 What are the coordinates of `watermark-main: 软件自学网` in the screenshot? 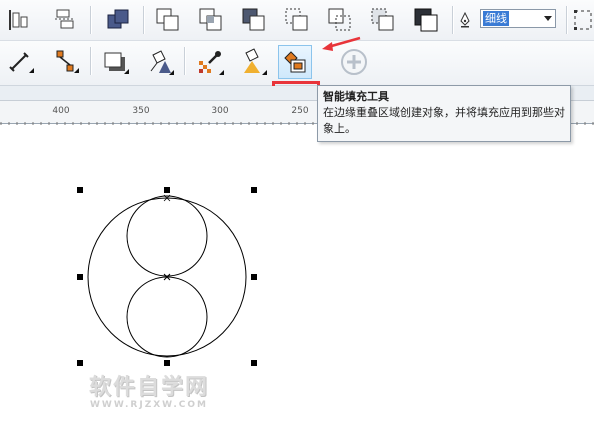 It's located at (148, 387).